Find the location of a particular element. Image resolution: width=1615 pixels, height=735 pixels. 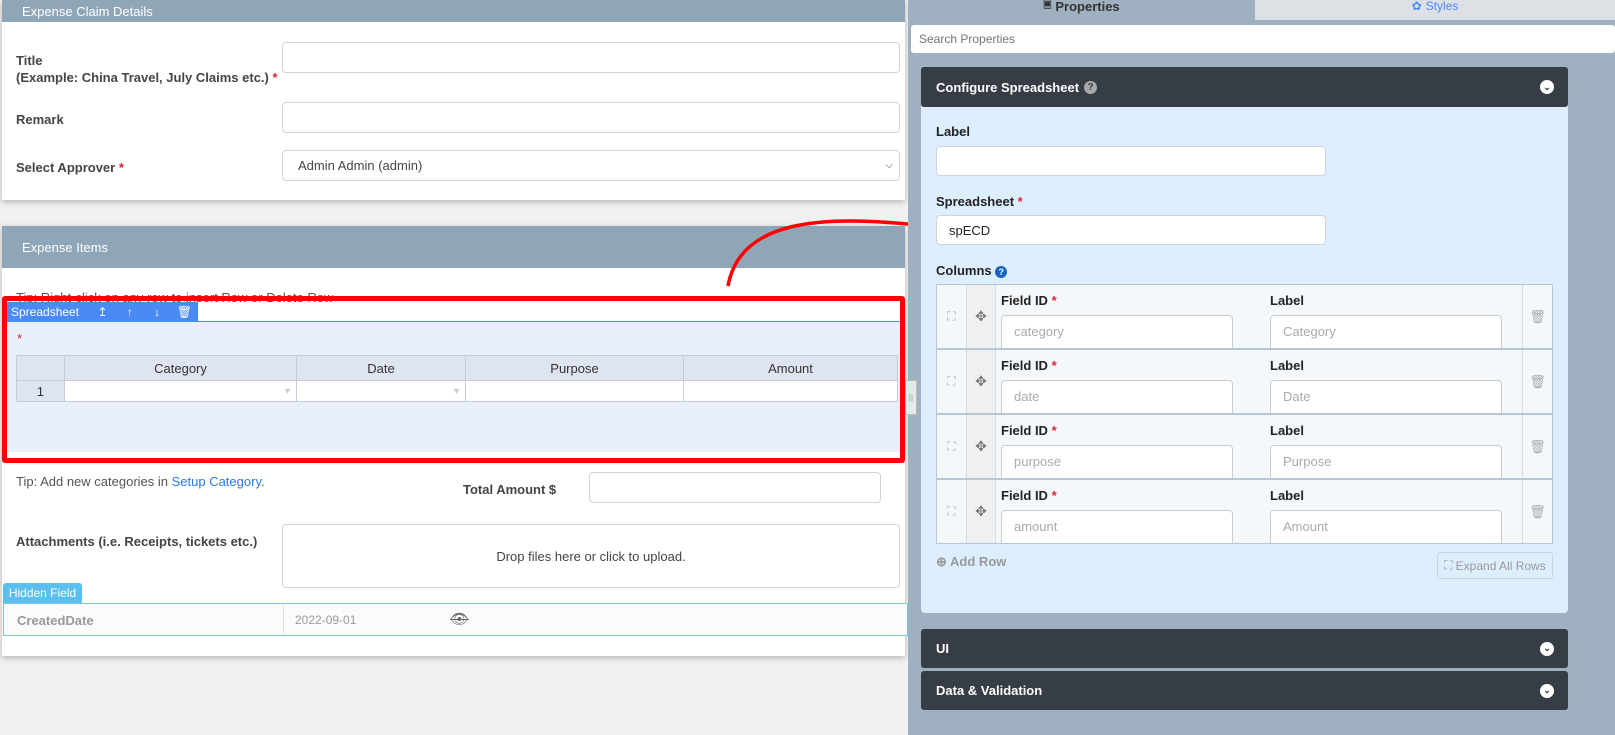

column-config-row: ⛶ ✥ Field ID * amount Label Amount 🗑 is located at coordinates (1244, 511).